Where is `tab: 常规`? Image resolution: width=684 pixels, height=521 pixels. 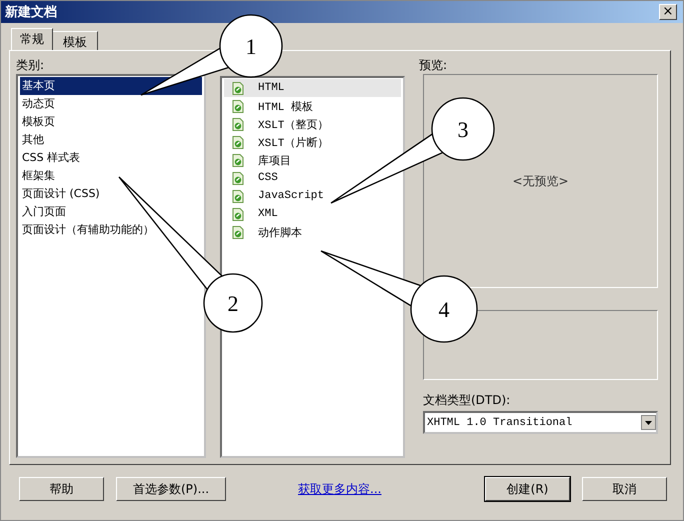
tab: 常规 is located at coordinates (32, 39).